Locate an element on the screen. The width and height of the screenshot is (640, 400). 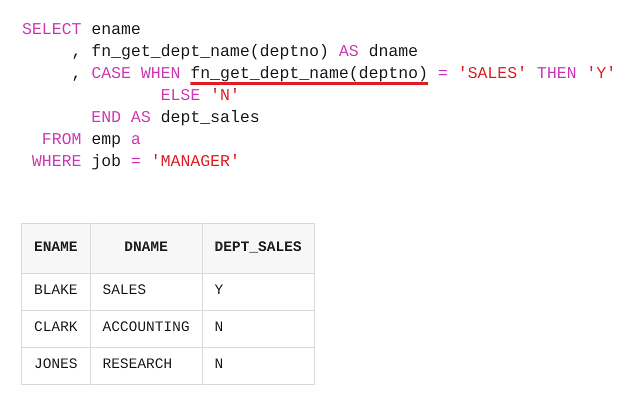
code-line: , fn_get_dept_name(deptno) AS dname is located at coordinates (244, 52).